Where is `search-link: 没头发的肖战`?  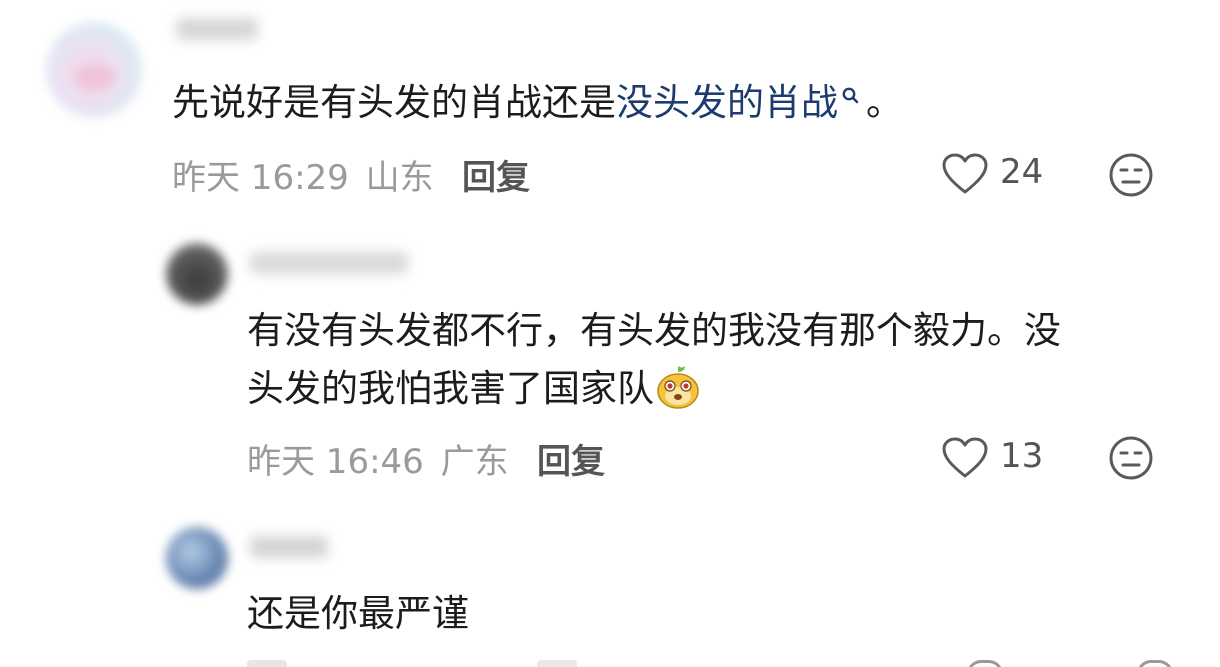 search-link: 没头发的肖战 is located at coordinates (727, 102).